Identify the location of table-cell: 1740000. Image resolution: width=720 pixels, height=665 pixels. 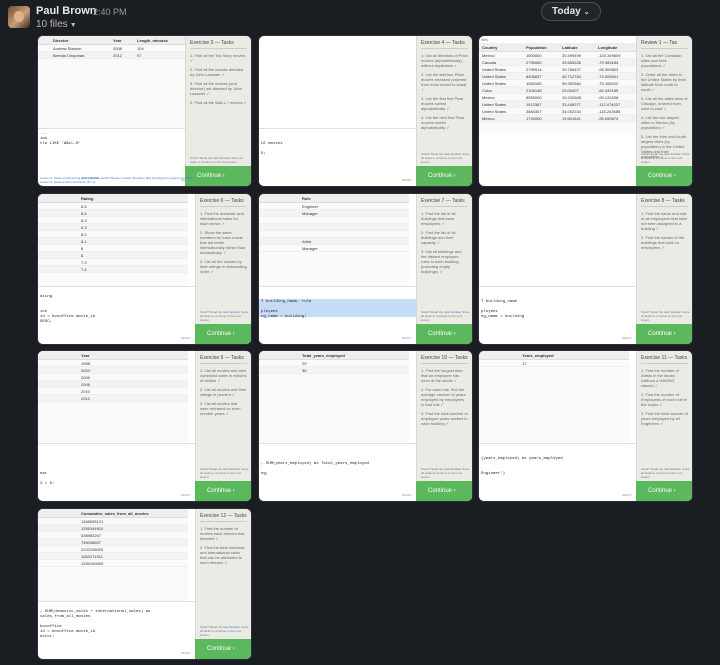
(534, 118).